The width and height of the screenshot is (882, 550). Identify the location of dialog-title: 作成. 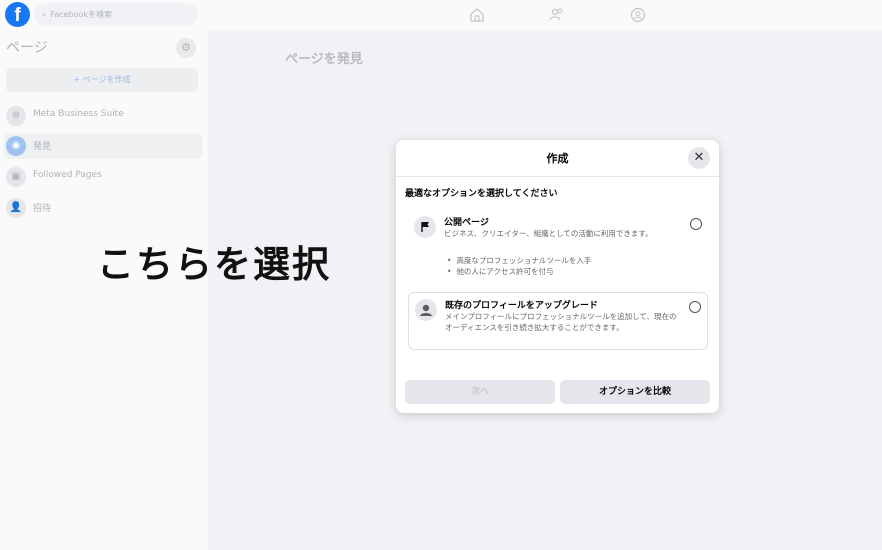
(557, 158).